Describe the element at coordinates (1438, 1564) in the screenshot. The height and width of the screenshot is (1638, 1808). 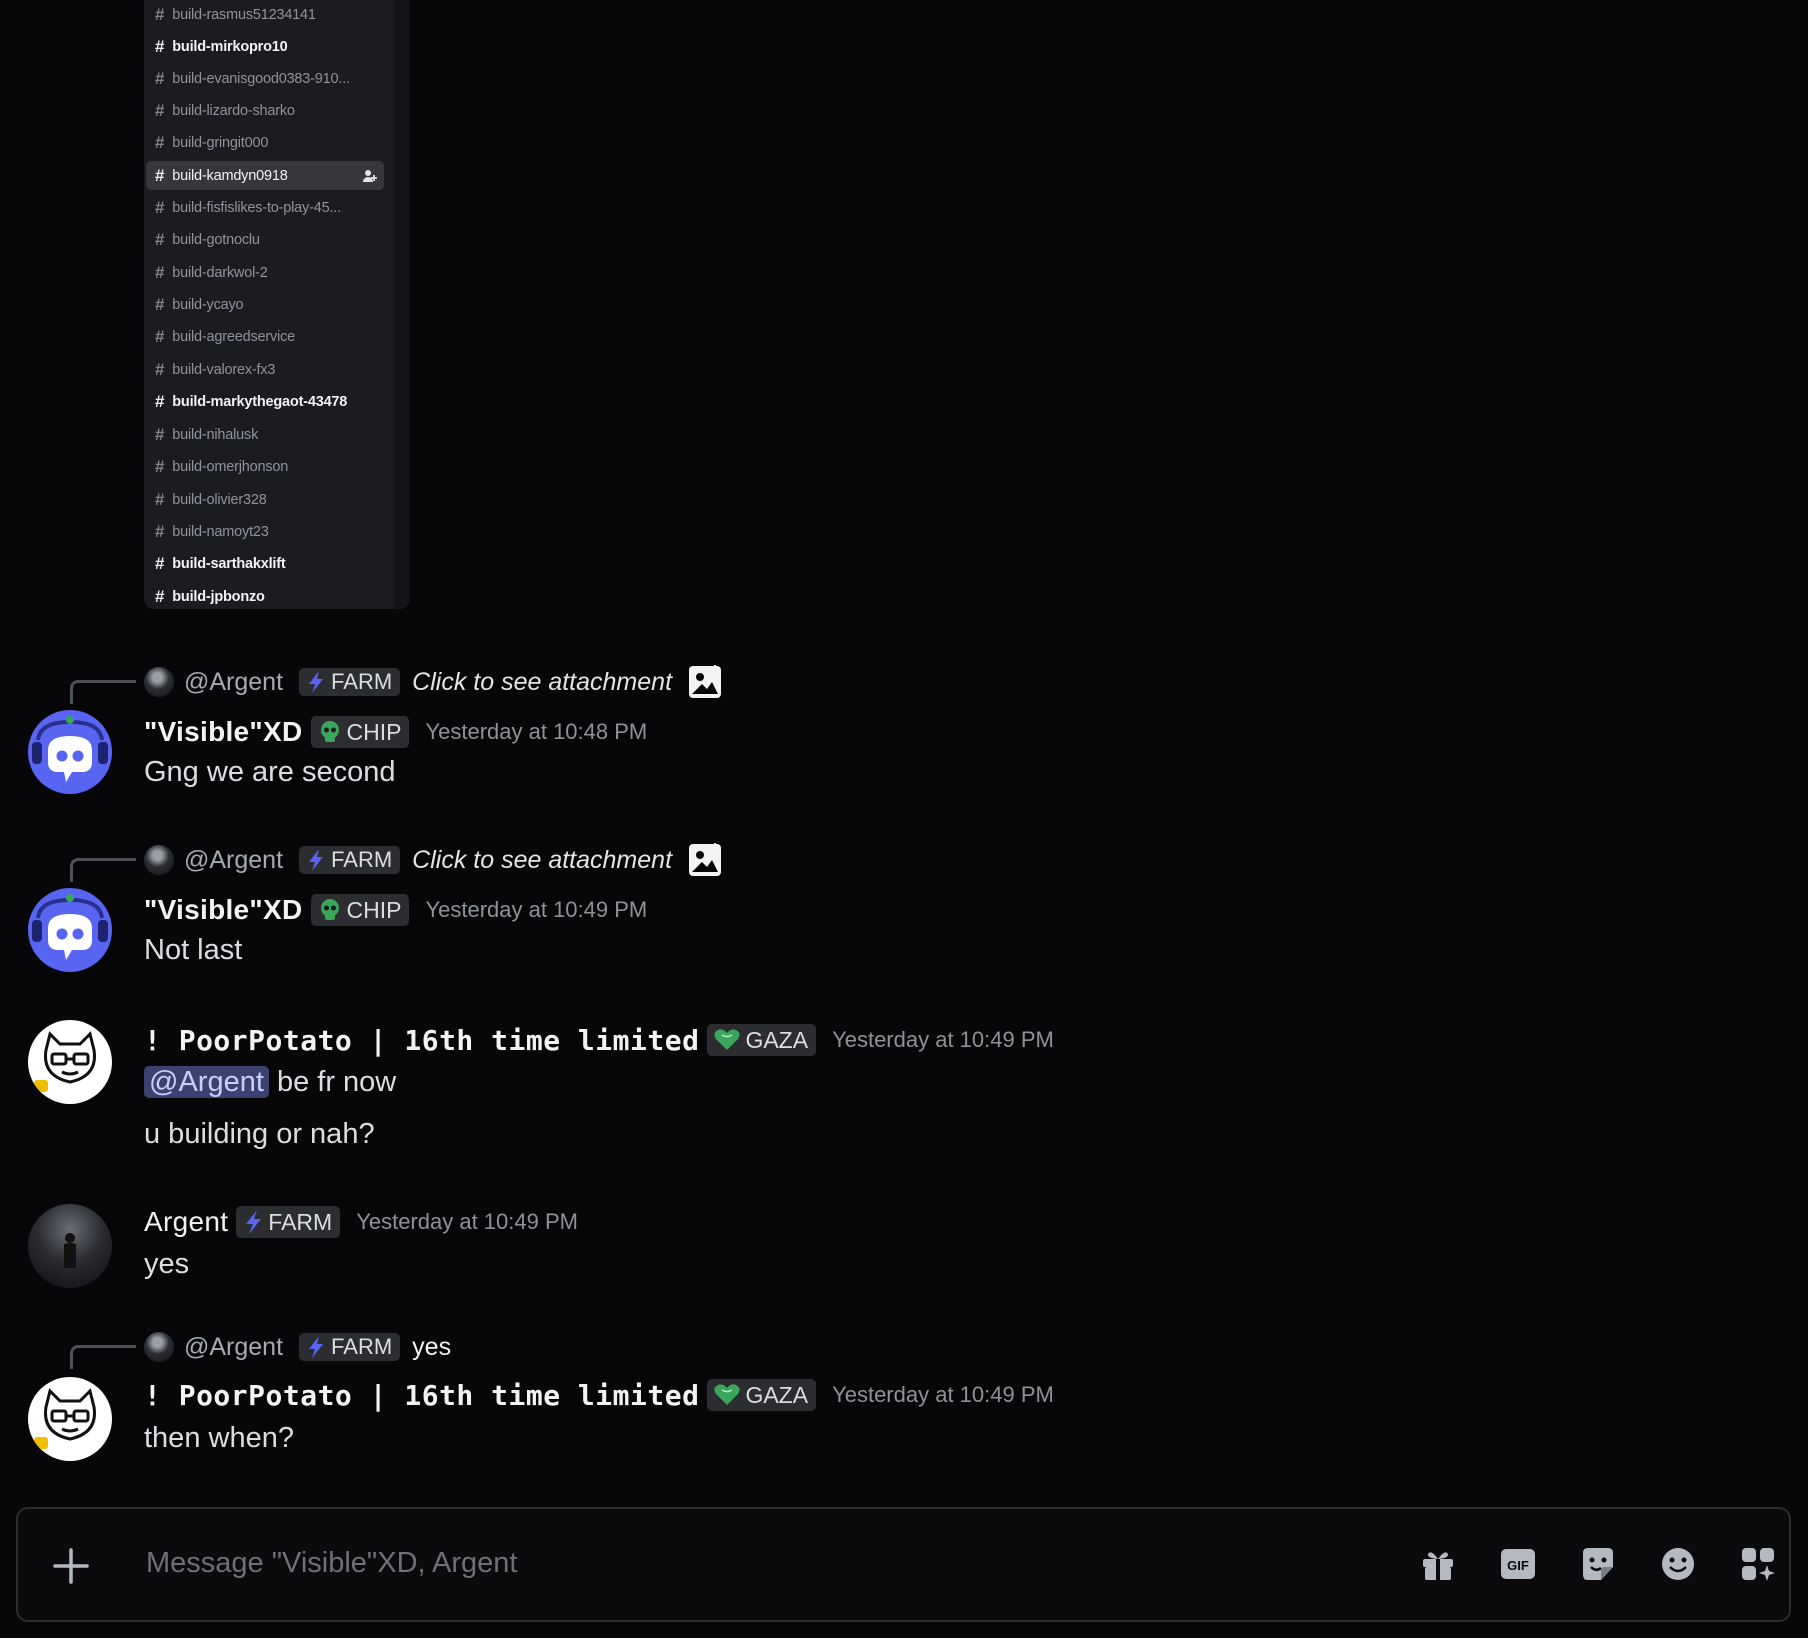
I see `gift-icon` at that location.